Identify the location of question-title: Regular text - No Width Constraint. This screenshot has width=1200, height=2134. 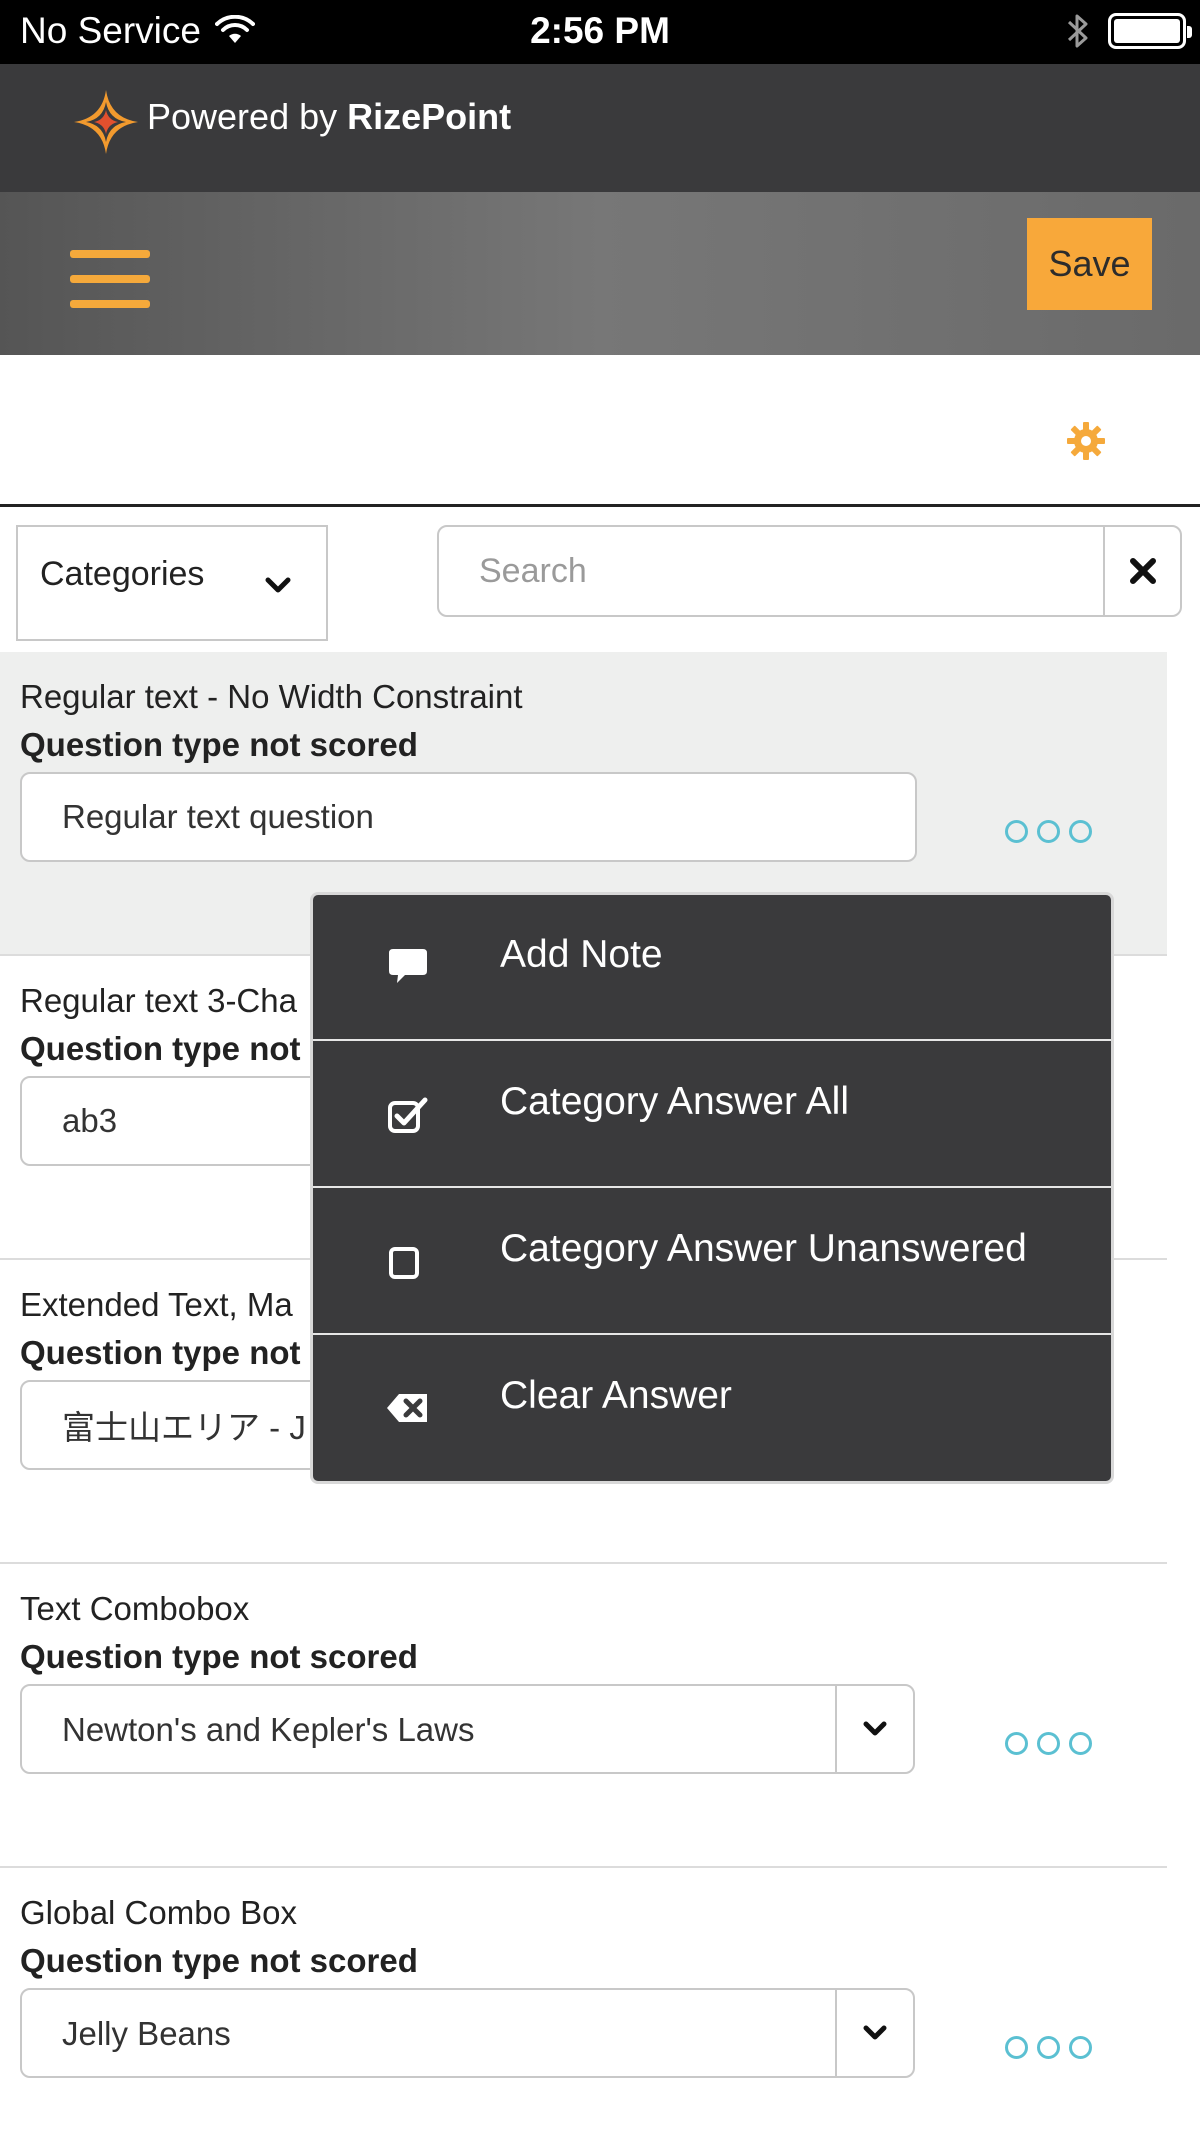
(271, 696).